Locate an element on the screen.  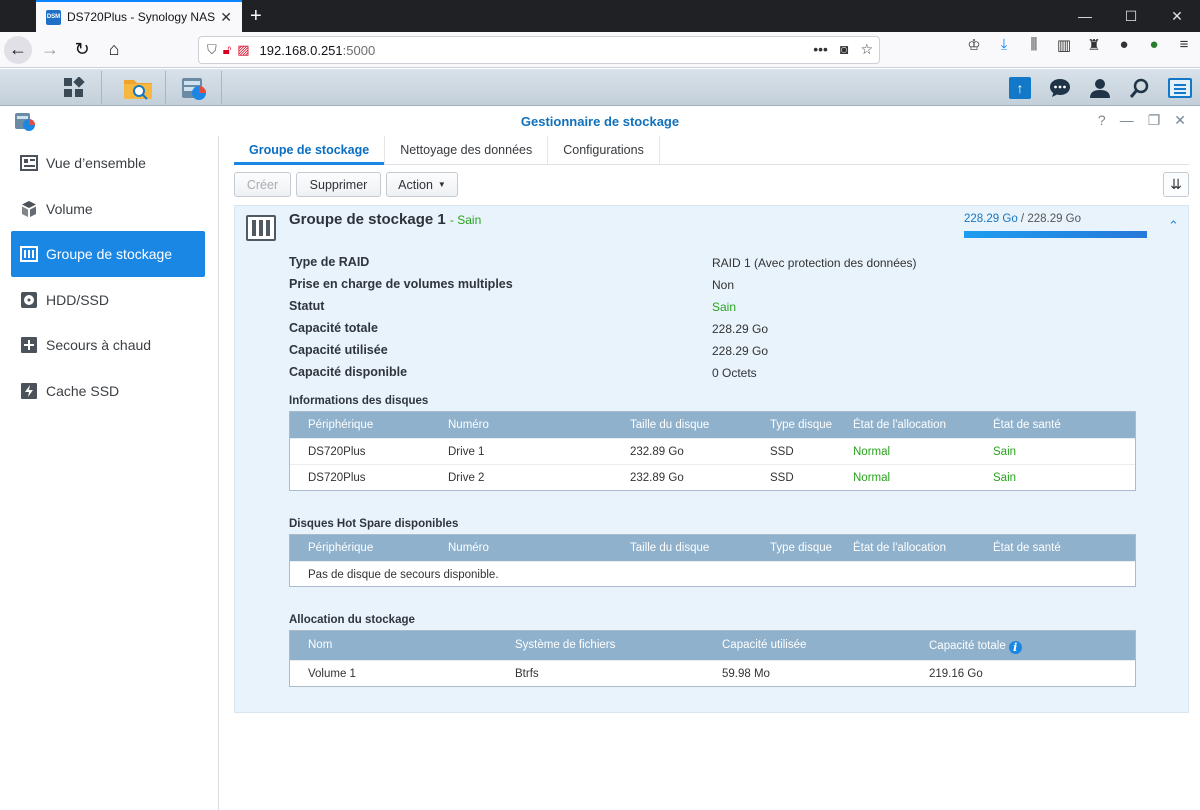
url-text: 192.168.0.251:5000 is located at coordinates (317, 50).